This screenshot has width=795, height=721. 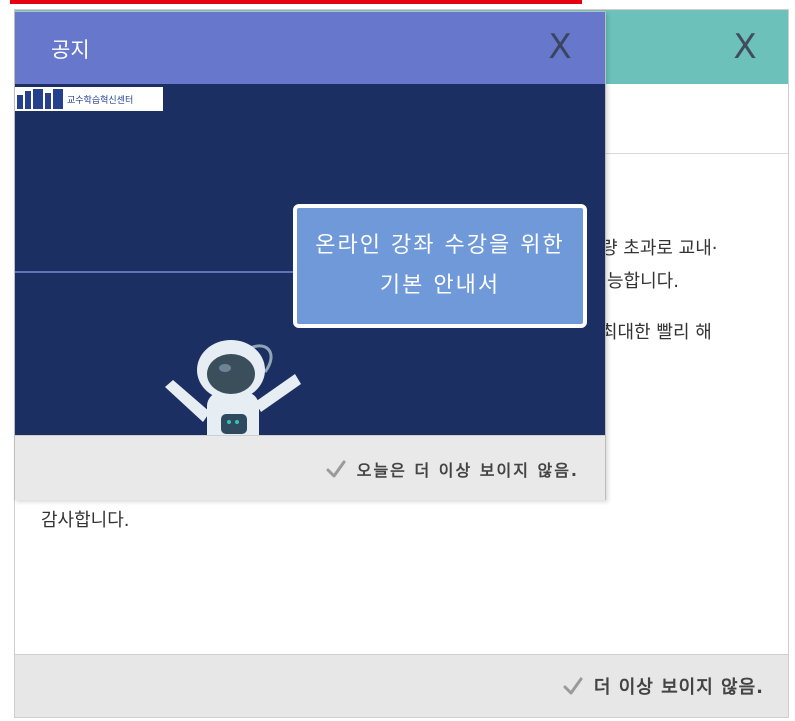 What do you see at coordinates (560, 47) in the screenshot?
I see `front-close-button: X` at bounding box center [560, 47].